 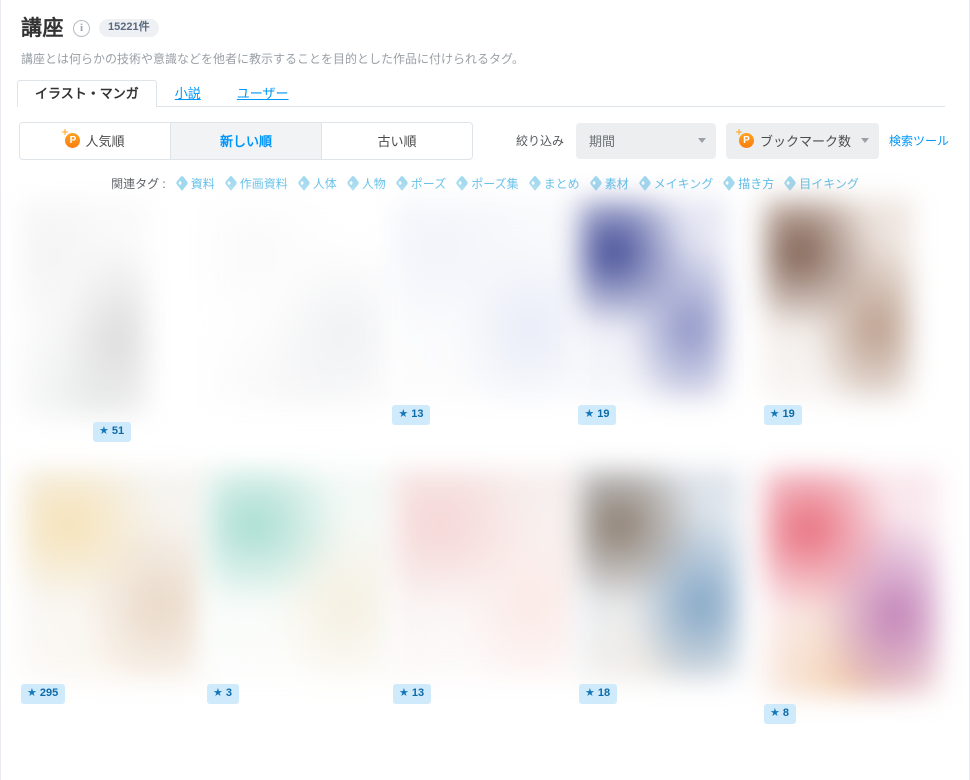 I want to click on related-tag-label: メイキング, so click(x=683, y=183).